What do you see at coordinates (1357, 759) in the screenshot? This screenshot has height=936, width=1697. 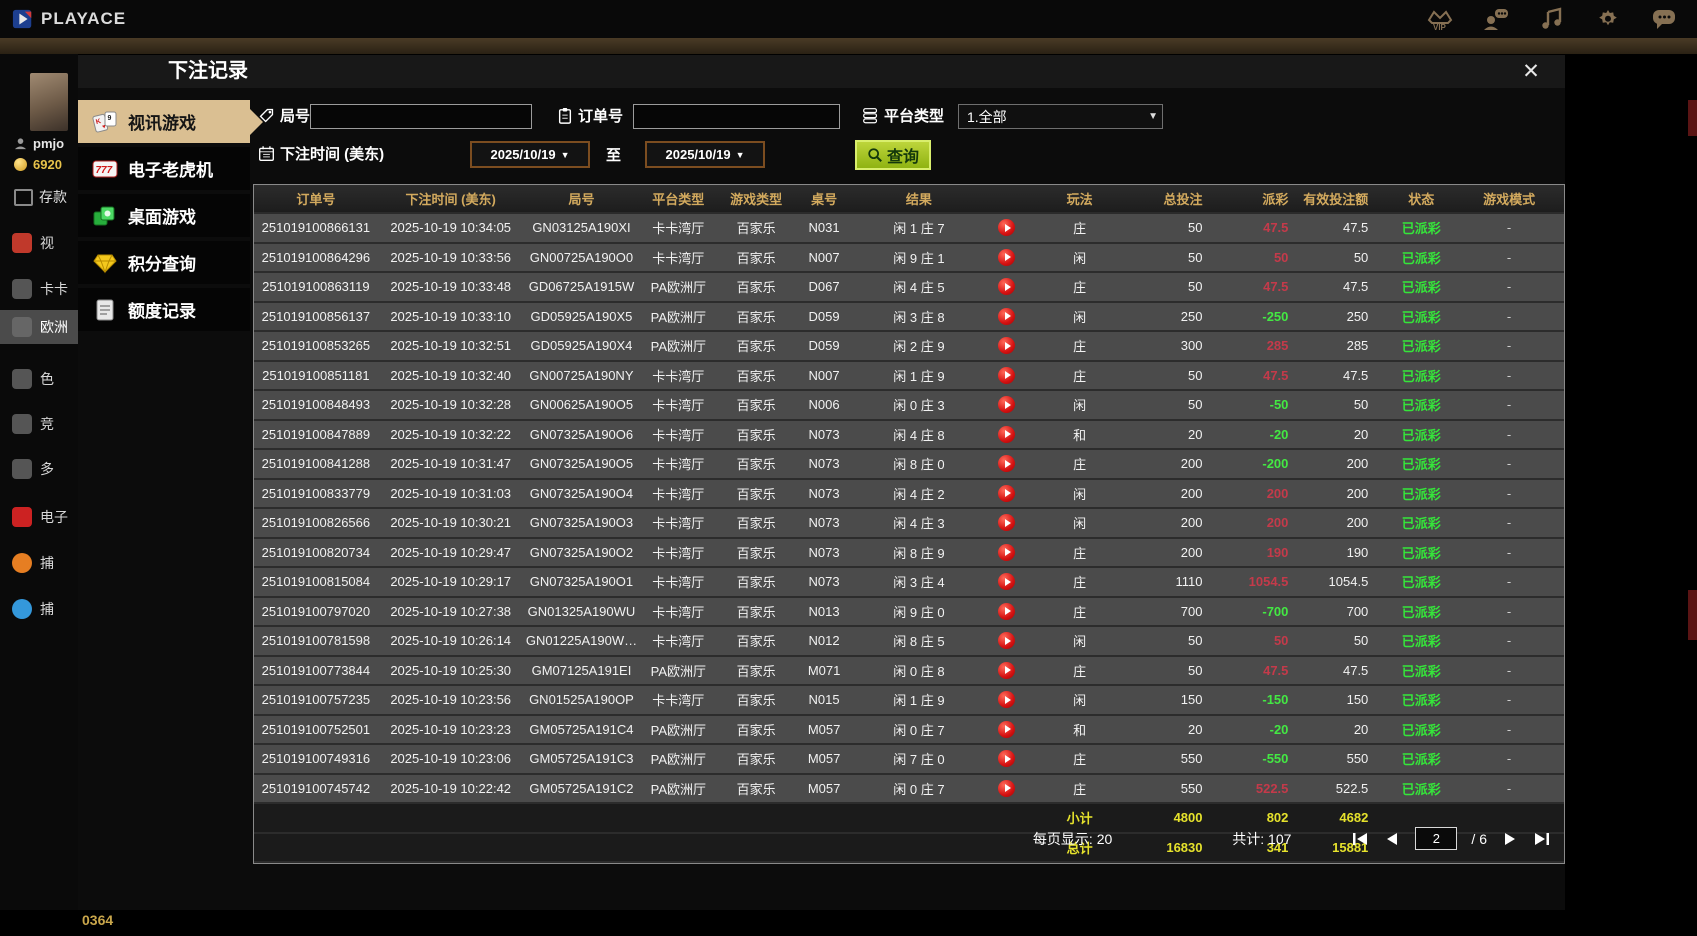 I see `cell-valid-bet: 550` at bounding box center [1357, 759].